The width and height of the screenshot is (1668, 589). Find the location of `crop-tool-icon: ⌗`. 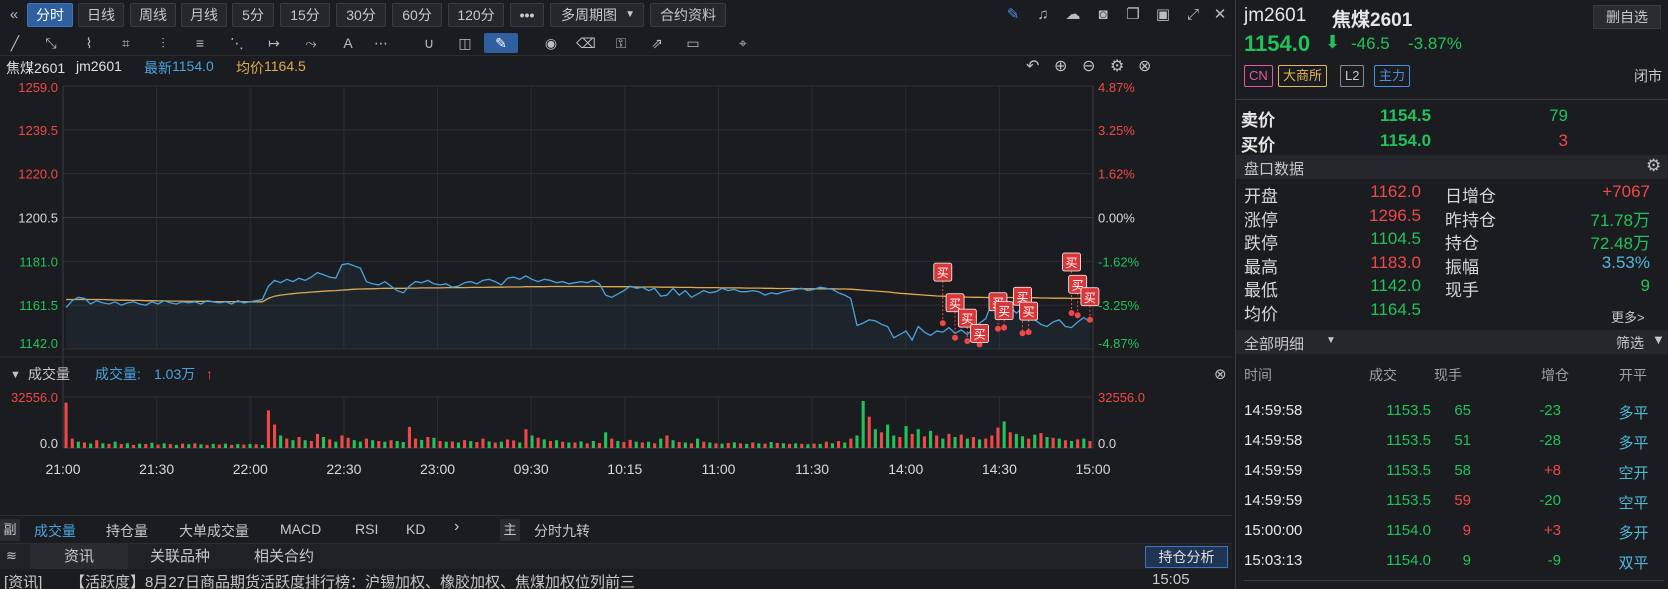

crop-tool-icon: ⌗ is located at coordinates (126, 43).